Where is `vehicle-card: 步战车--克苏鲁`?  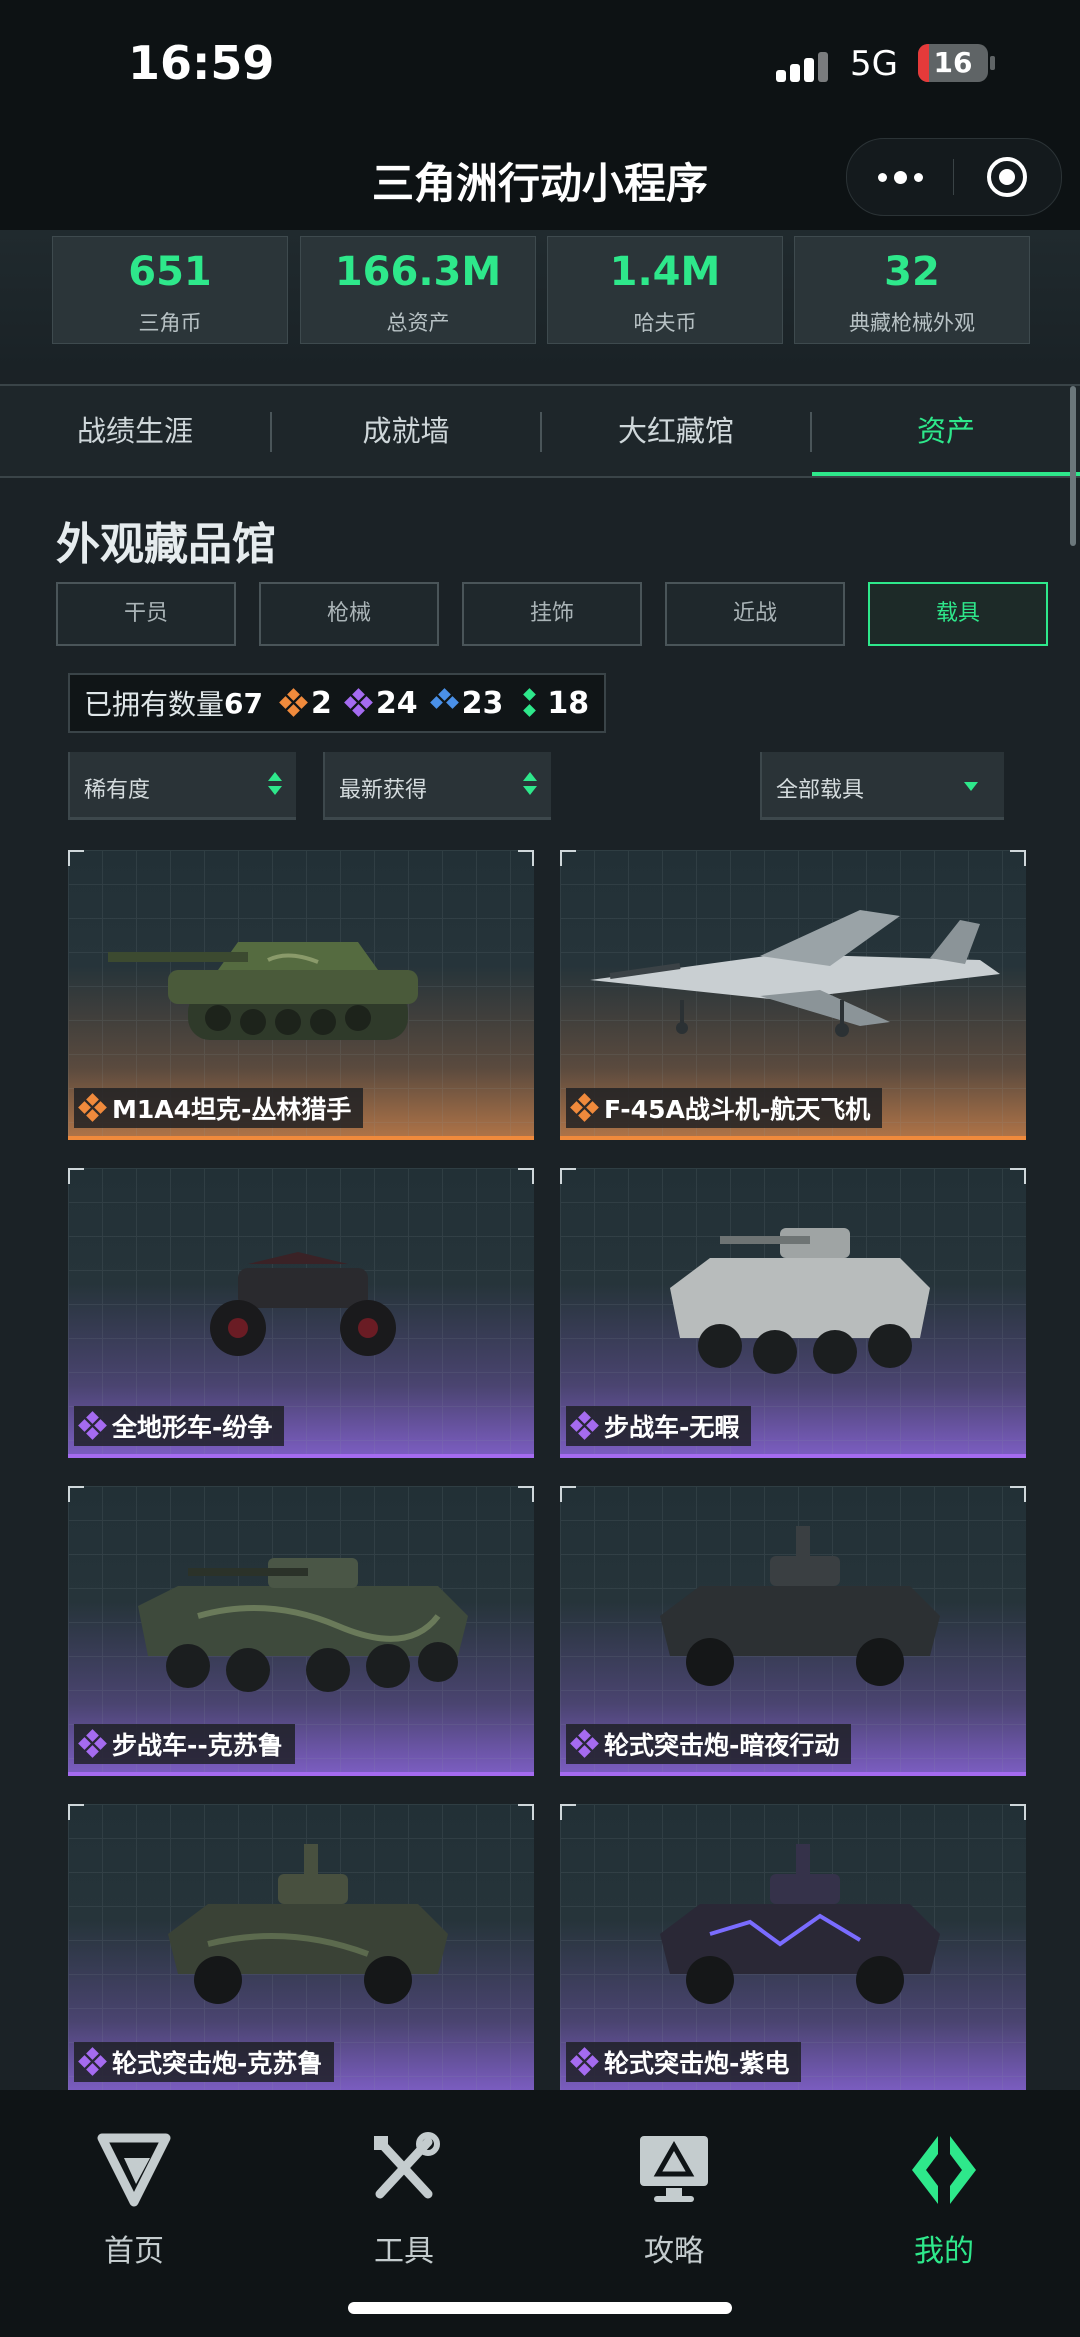 vehicle-card: 步战车--克苏鲁 is located at coordinates (301, 1631).